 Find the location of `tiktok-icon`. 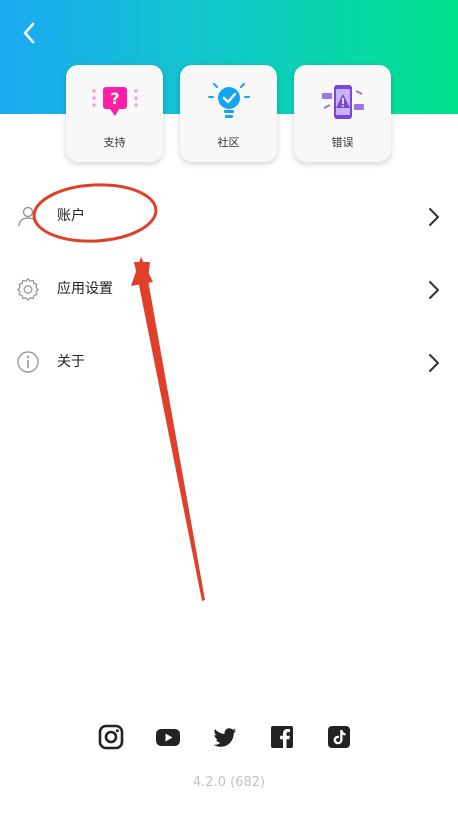

tiktok-icon is located at coordinates (339, 737).